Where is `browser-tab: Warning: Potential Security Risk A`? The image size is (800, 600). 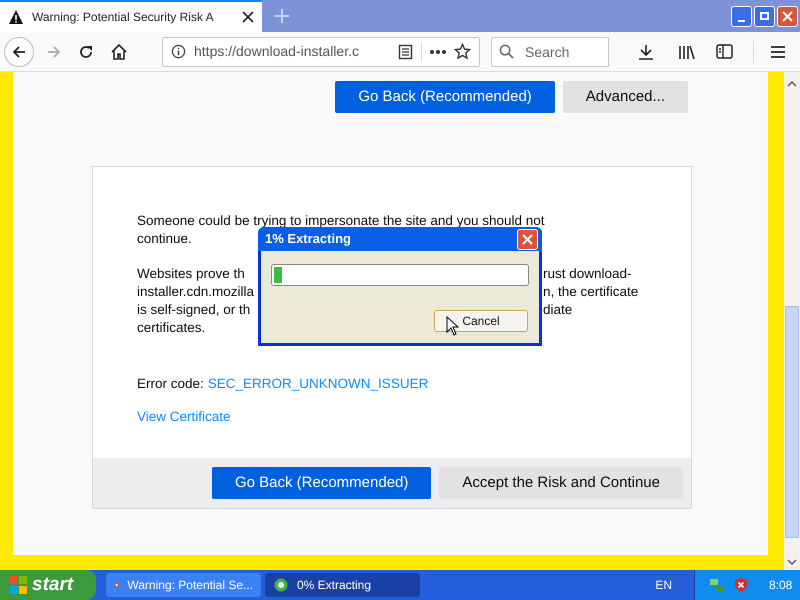 browser-tab: Warning: Potential Security Risk A is located at coordinates (131, 16).